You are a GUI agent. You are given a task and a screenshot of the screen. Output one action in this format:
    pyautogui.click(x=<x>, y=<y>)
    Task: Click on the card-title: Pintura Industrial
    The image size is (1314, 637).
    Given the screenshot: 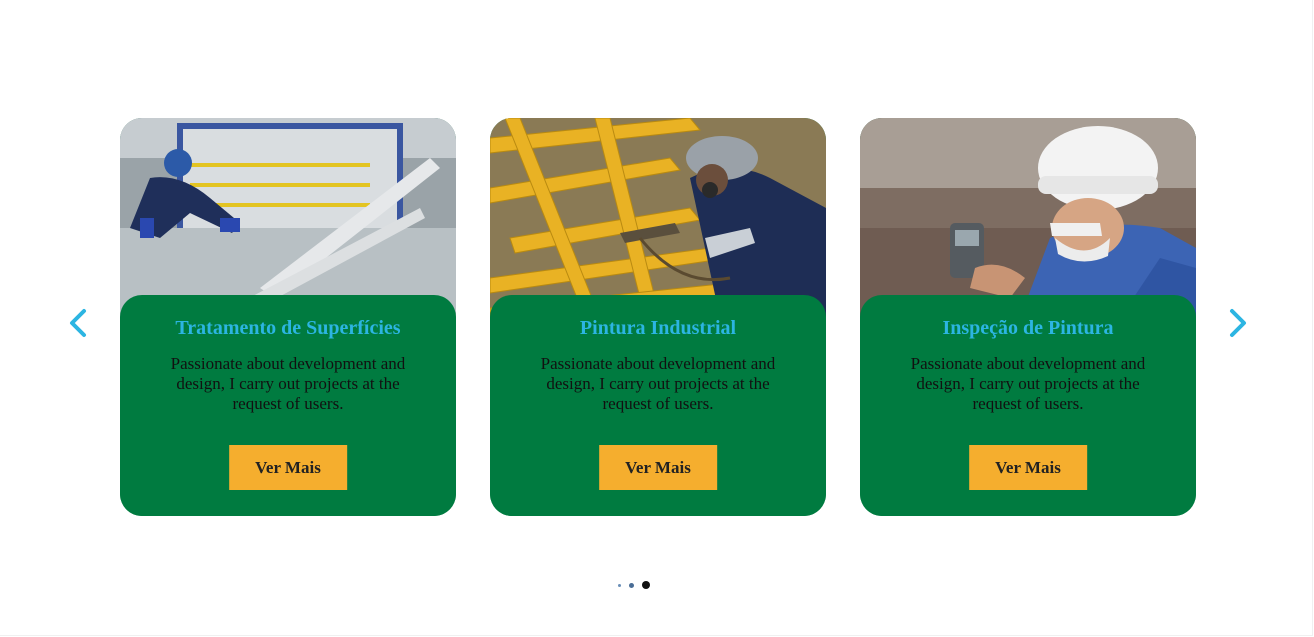 What is the action you would take?
    pyautogui.click(x=658, y=328)
    